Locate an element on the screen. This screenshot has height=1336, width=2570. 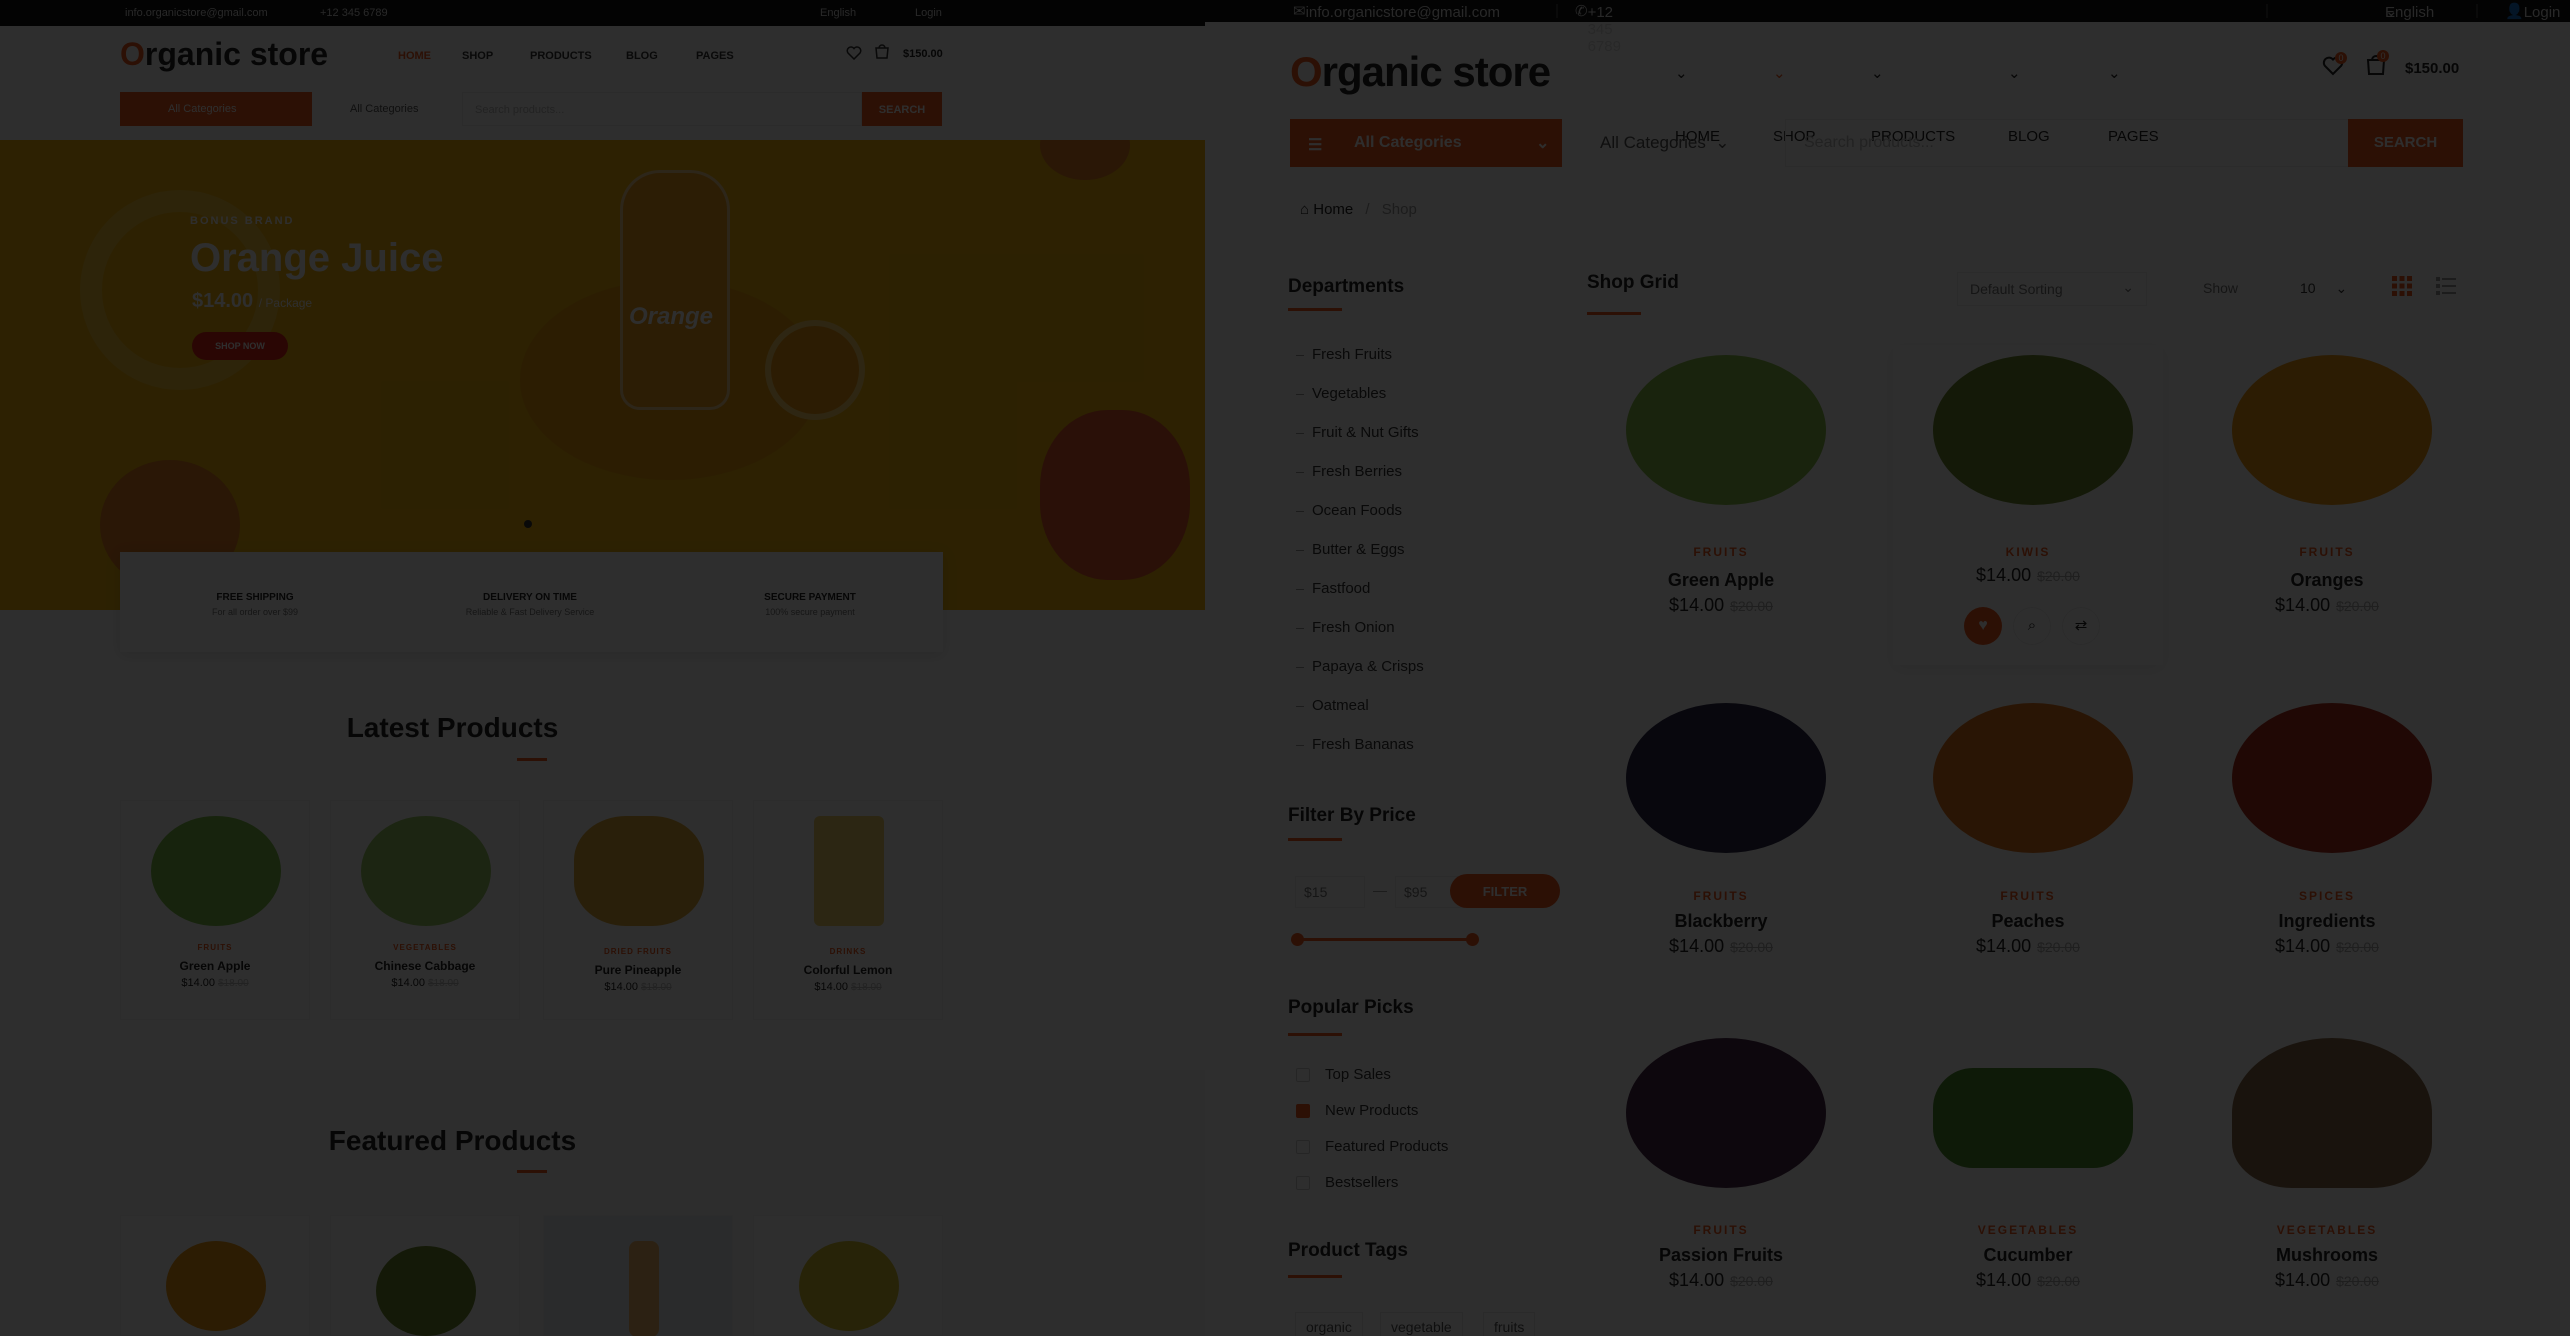
product-card: FRUITS Peaches $14.00 $20.00 is located at coordinates (2028, 853).